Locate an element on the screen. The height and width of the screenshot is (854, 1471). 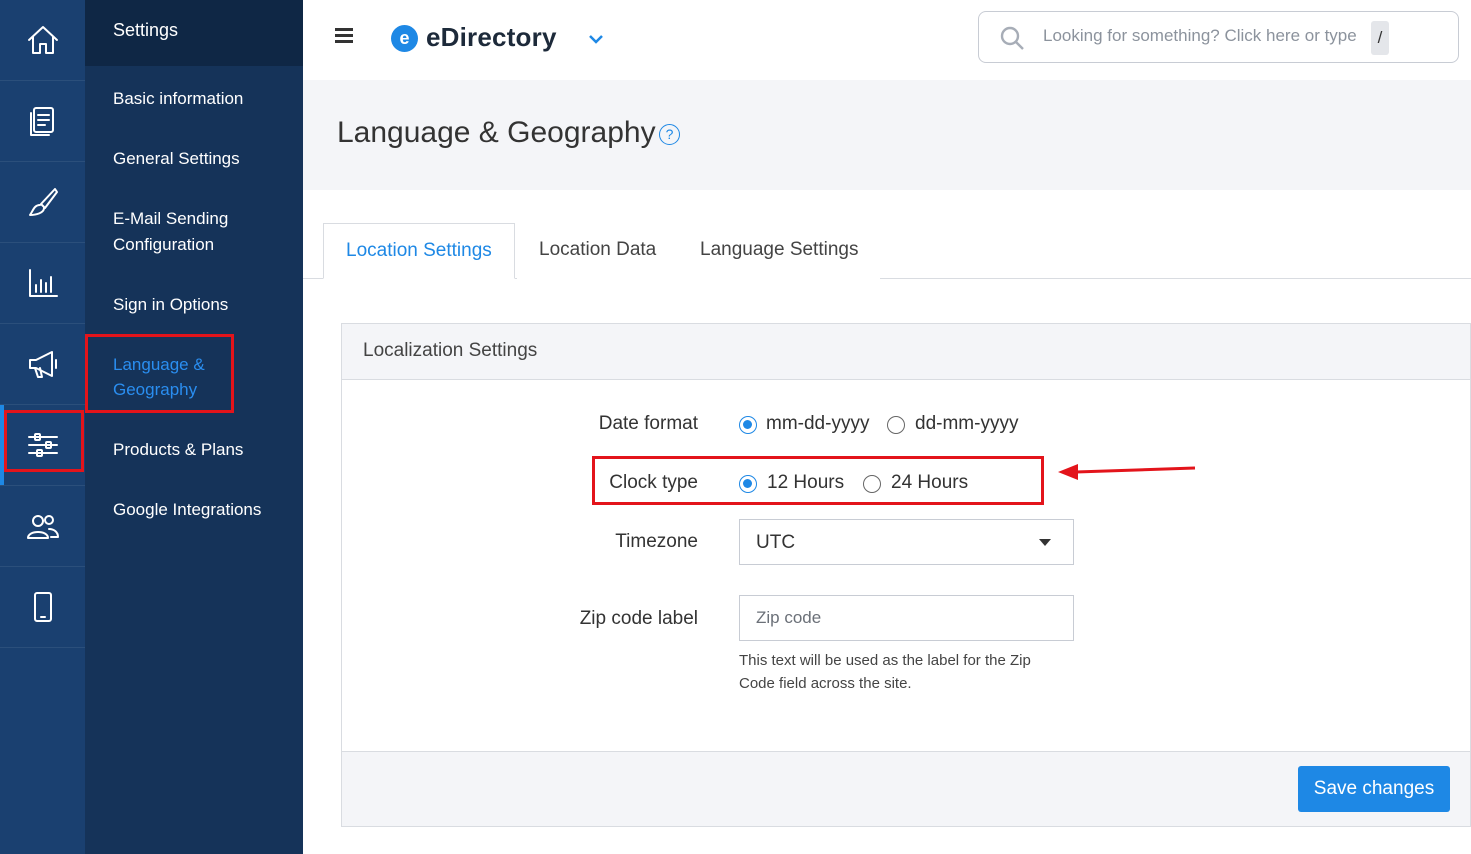
home-icon is located at coordinates (42, 40).